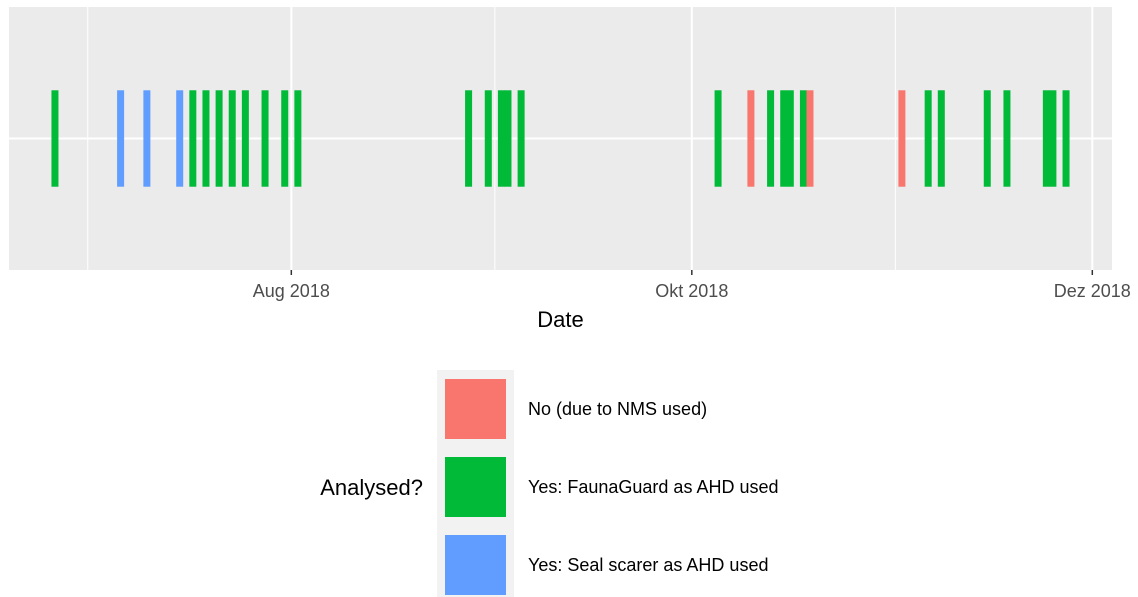  I want to click on x-tick-label: Aug 2018, so click(291, 291).